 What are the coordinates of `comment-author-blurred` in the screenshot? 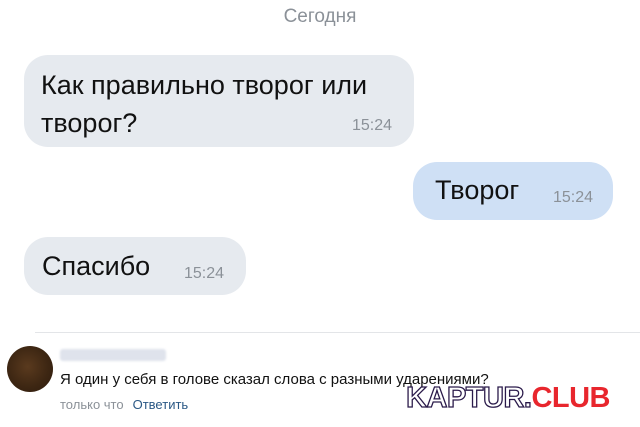 It's located at (113, 355).